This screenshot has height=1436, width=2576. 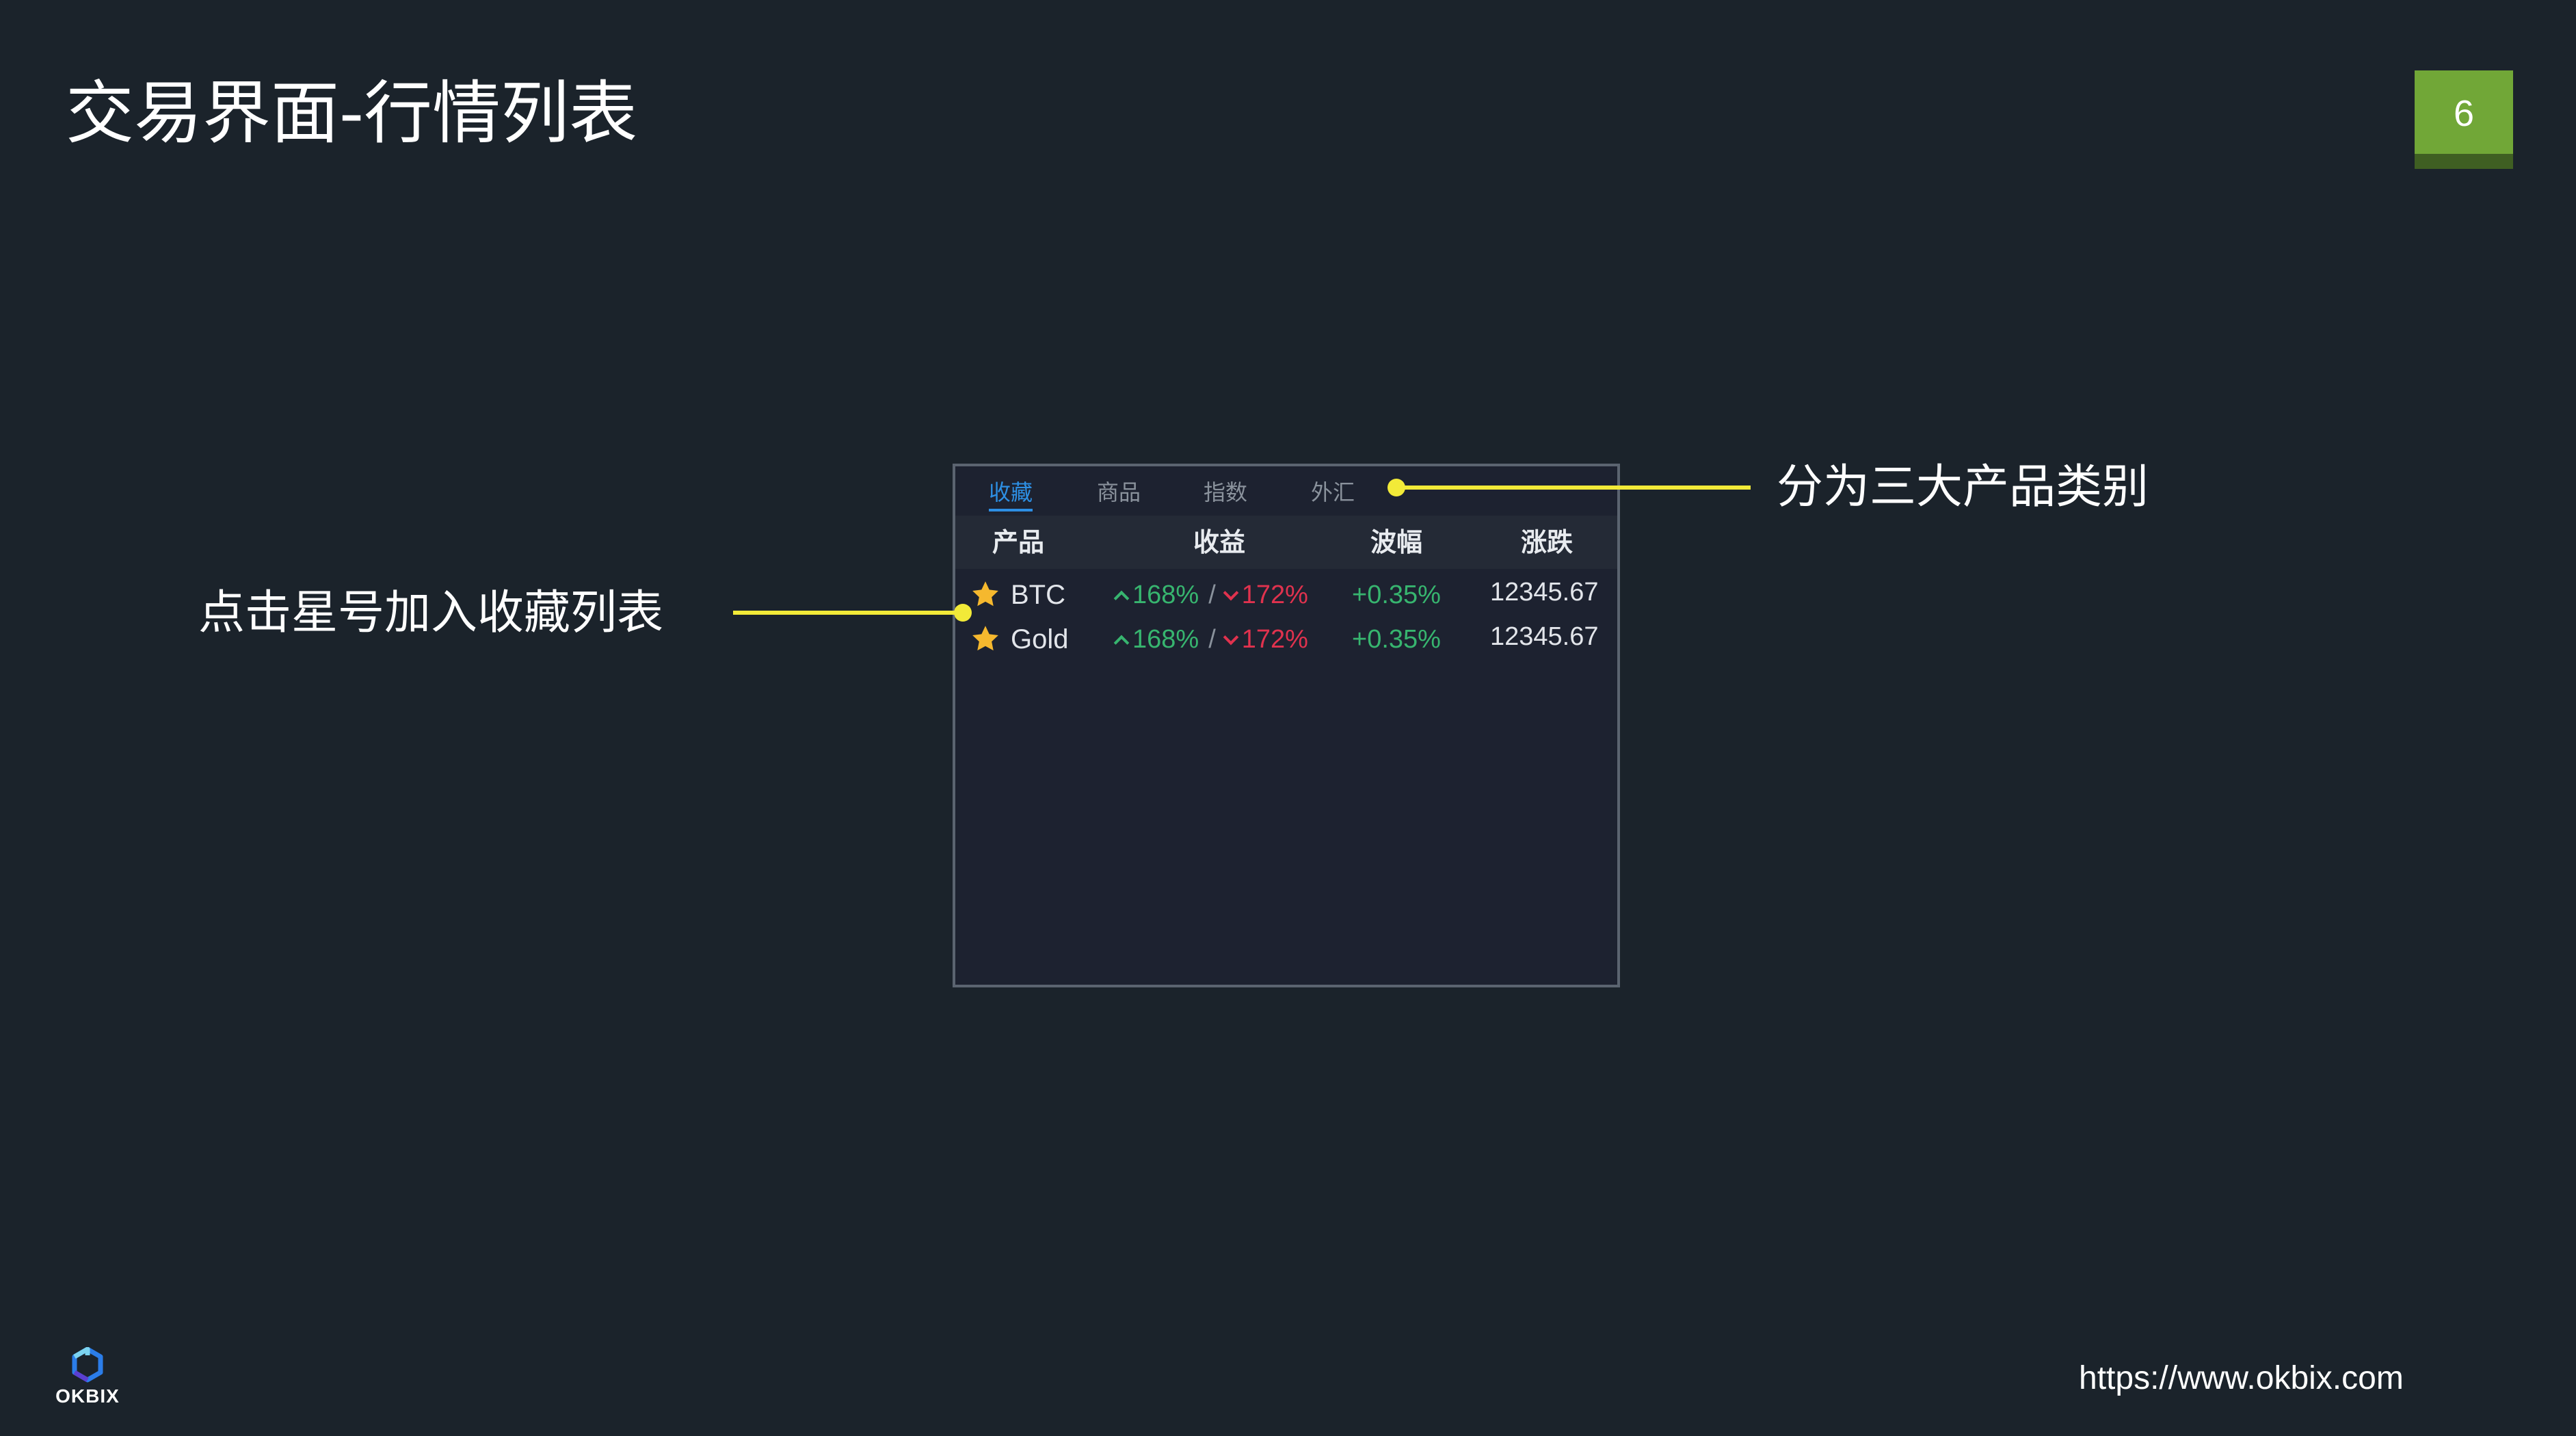 What do you see at coordinates (1286, 542) in the screenshot?
I see `table-header: 产品 收益 波幅 涨跌` at bounding box center [1286, 542].